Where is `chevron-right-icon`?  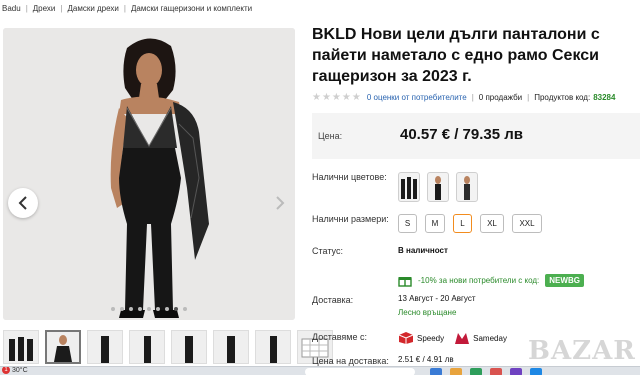
chevron-right-icon is located at coordinates (280, 203).